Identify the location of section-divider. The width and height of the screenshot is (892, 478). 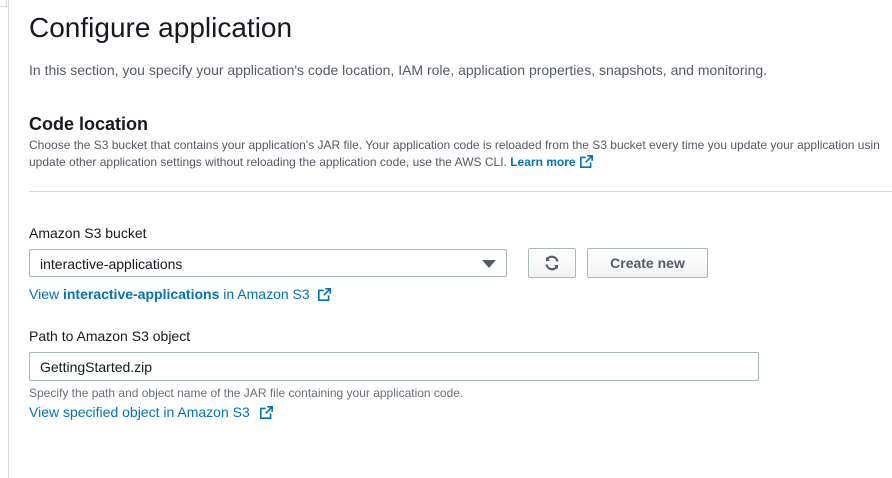
(460, 191).